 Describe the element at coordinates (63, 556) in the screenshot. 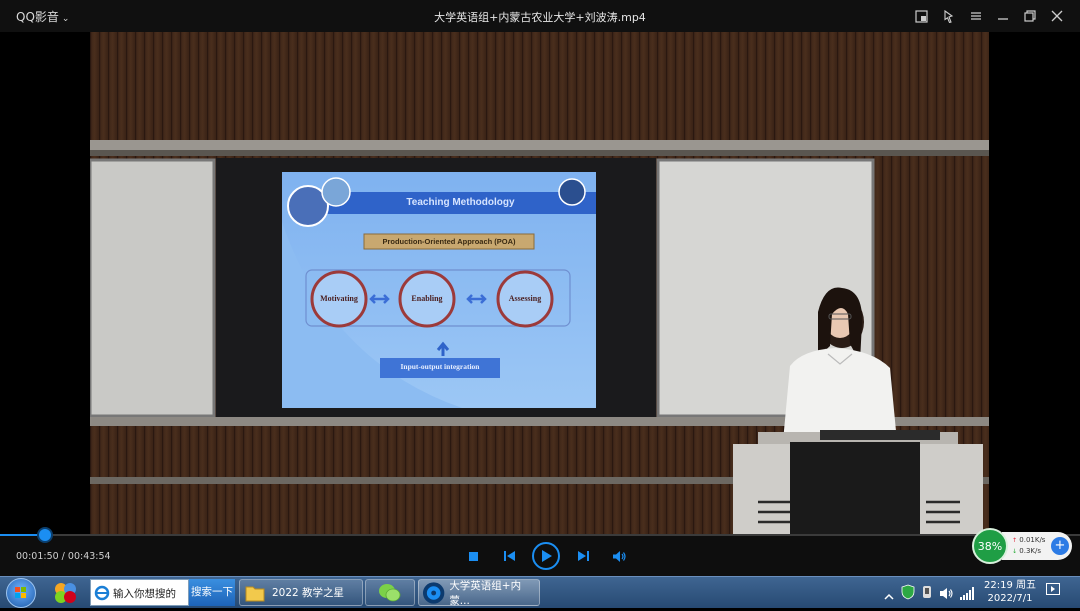

I see `time-display: 00:01:50 / 00:43:54` at that location.